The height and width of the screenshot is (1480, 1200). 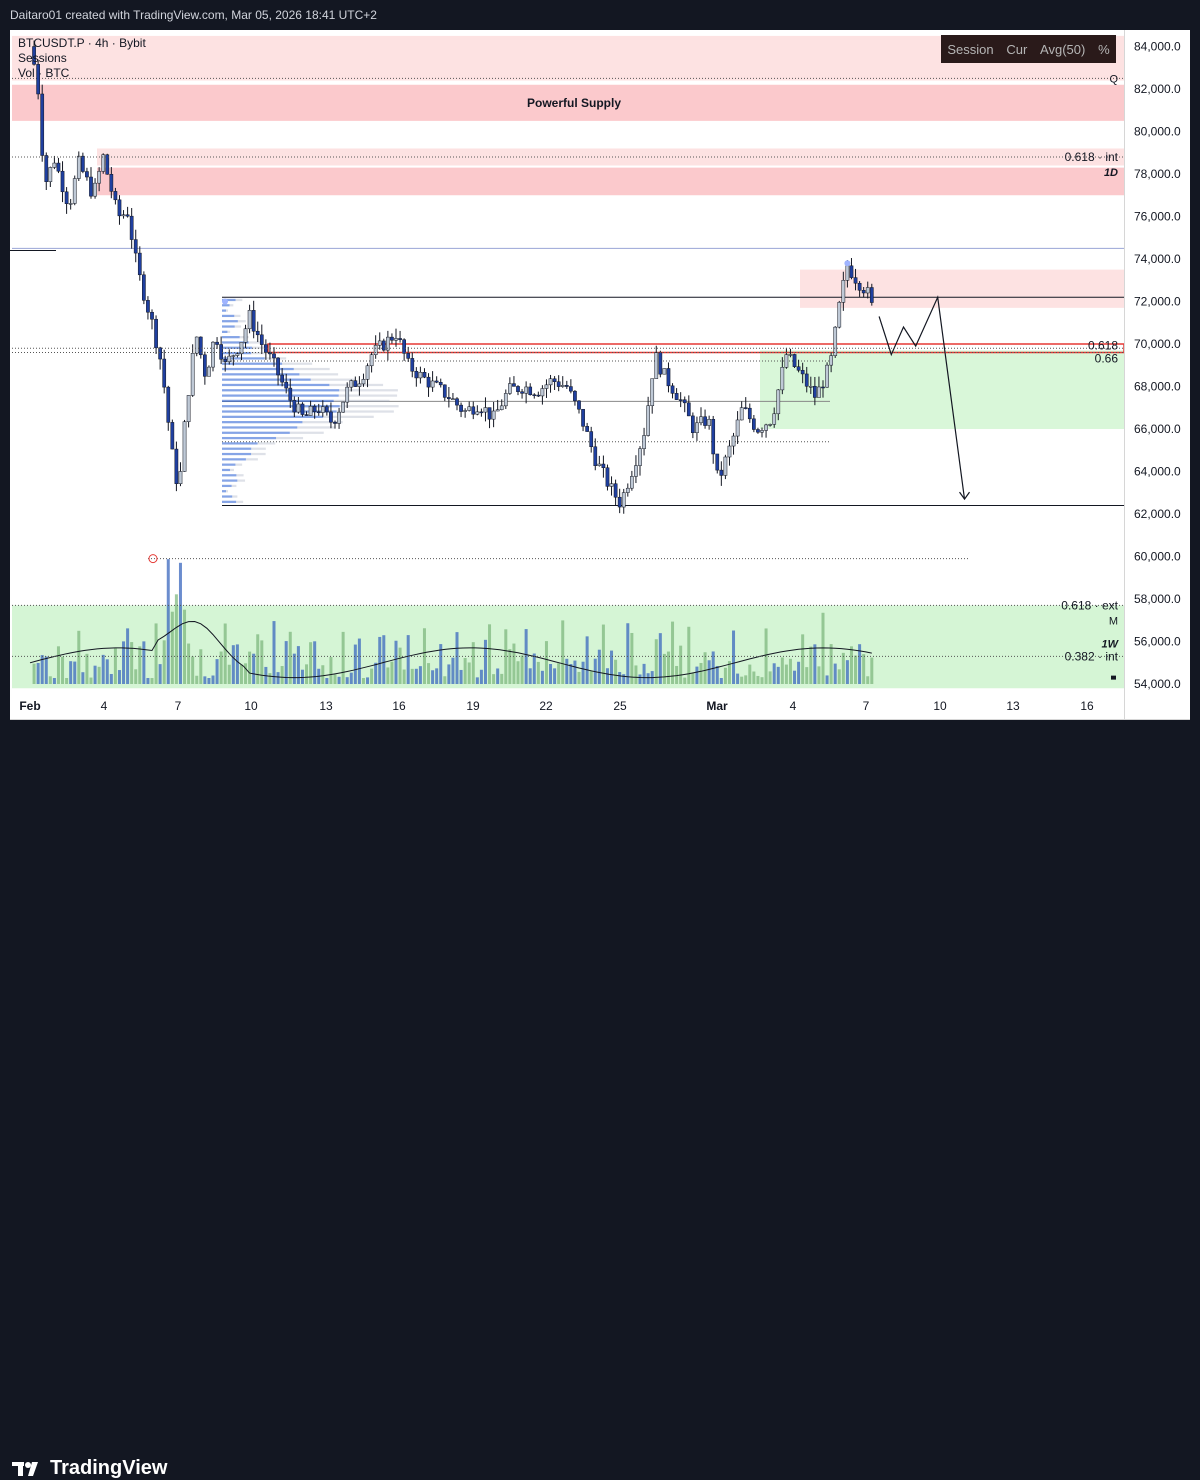 I want to click on profile-anchor-marker, so click(x=225, y=301).